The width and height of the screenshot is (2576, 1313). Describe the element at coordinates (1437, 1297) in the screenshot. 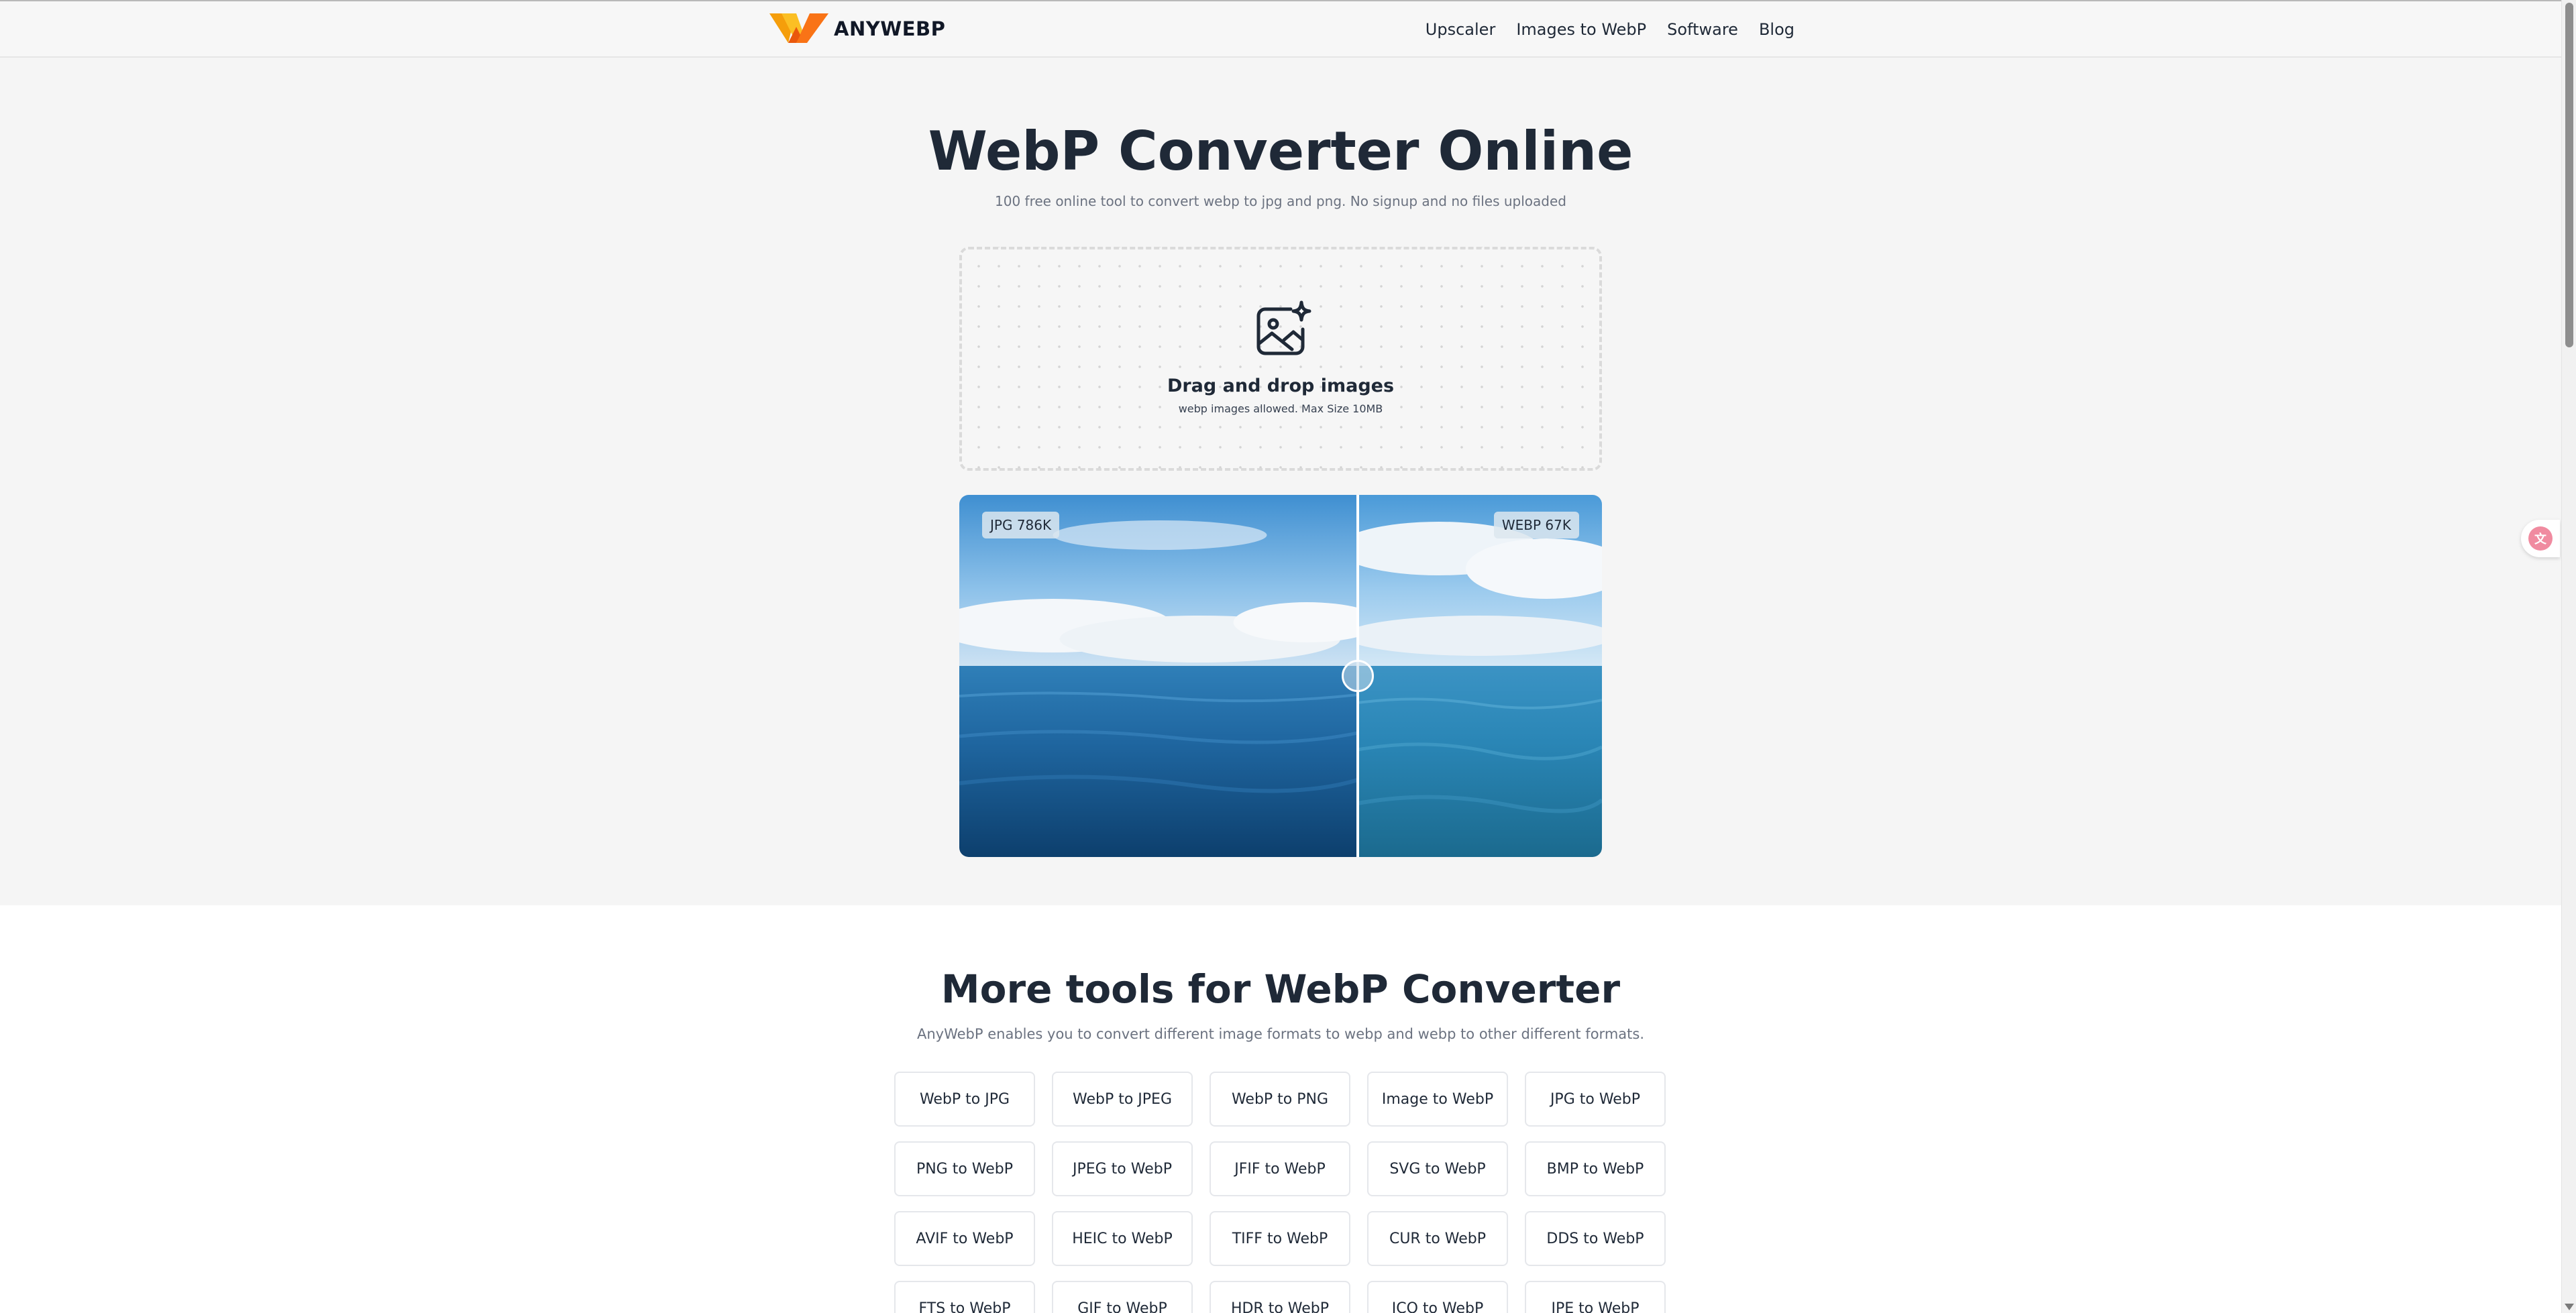

I see `tool-link-ico-to-webp: ICO to WebP` at that location.